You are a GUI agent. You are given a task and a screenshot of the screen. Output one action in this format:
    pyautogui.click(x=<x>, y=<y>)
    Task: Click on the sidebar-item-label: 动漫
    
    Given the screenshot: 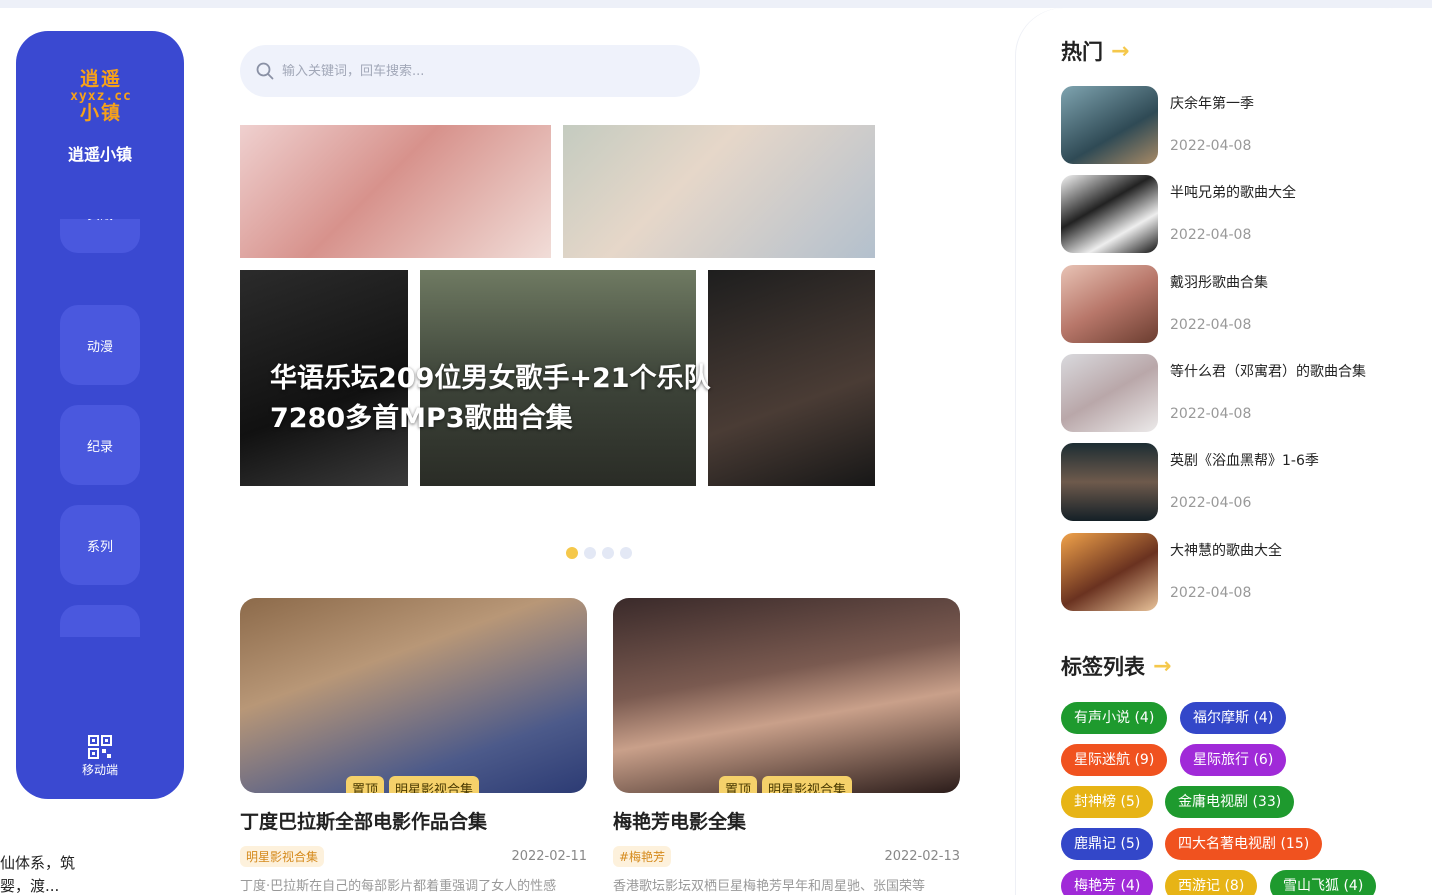 What is the action you would take?
    pyautogui.click(x=99, y=347)
    